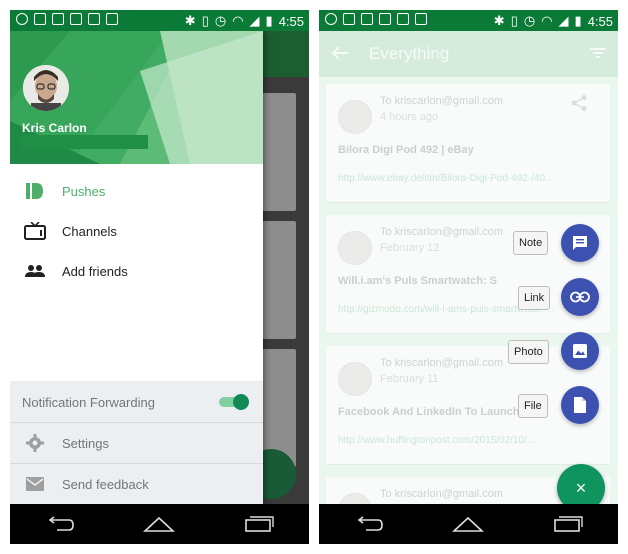  What do you see at coordinates (84, 191) in the screenshot?
I see `drawer-item-label: Pushes` at bounding box center [84, 191].